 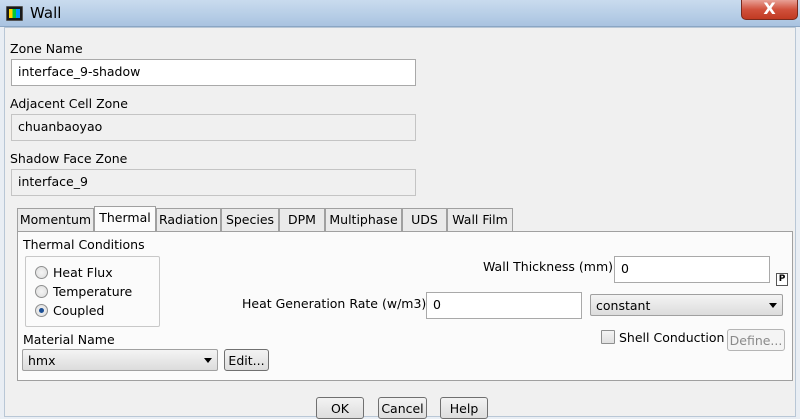 What do you see at coordinates (69, 158) in the screenshot?
I see `shadow-face-zone-label: Shadow Face Zone` at bounding box center [69, 158].